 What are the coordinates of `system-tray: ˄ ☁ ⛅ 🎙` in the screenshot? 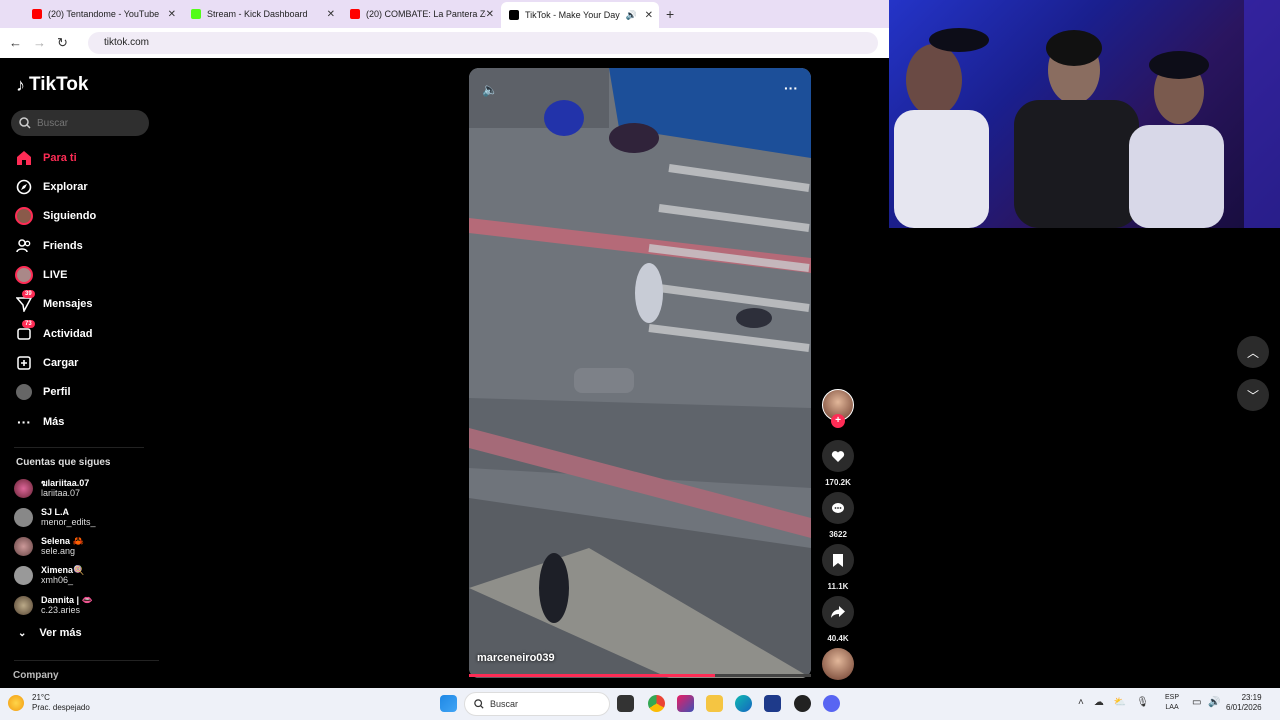 It's located at (1118, 702).